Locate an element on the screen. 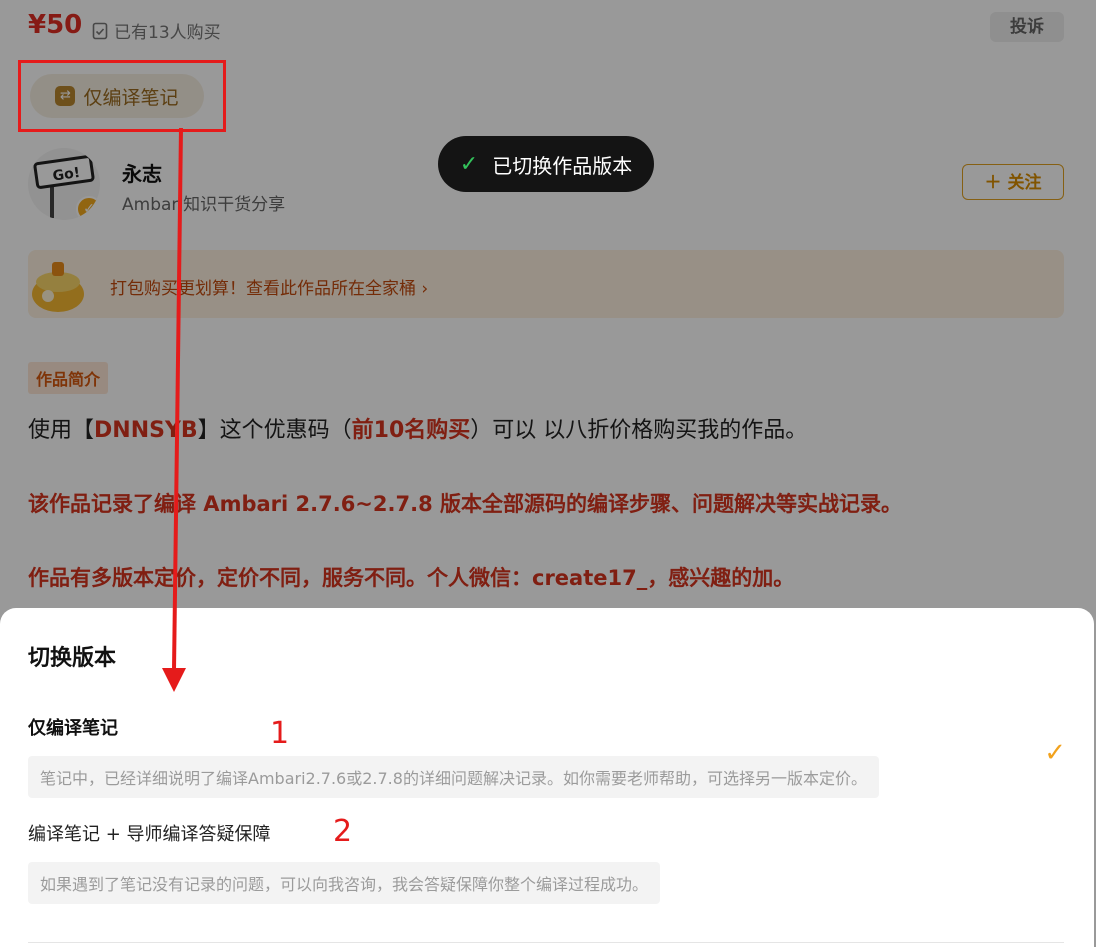 The height and width of the screenshot is (947, 1096). version-option-name: 编译笔记 + 导师编译答疑保障 is located at coordinates (149, 834).